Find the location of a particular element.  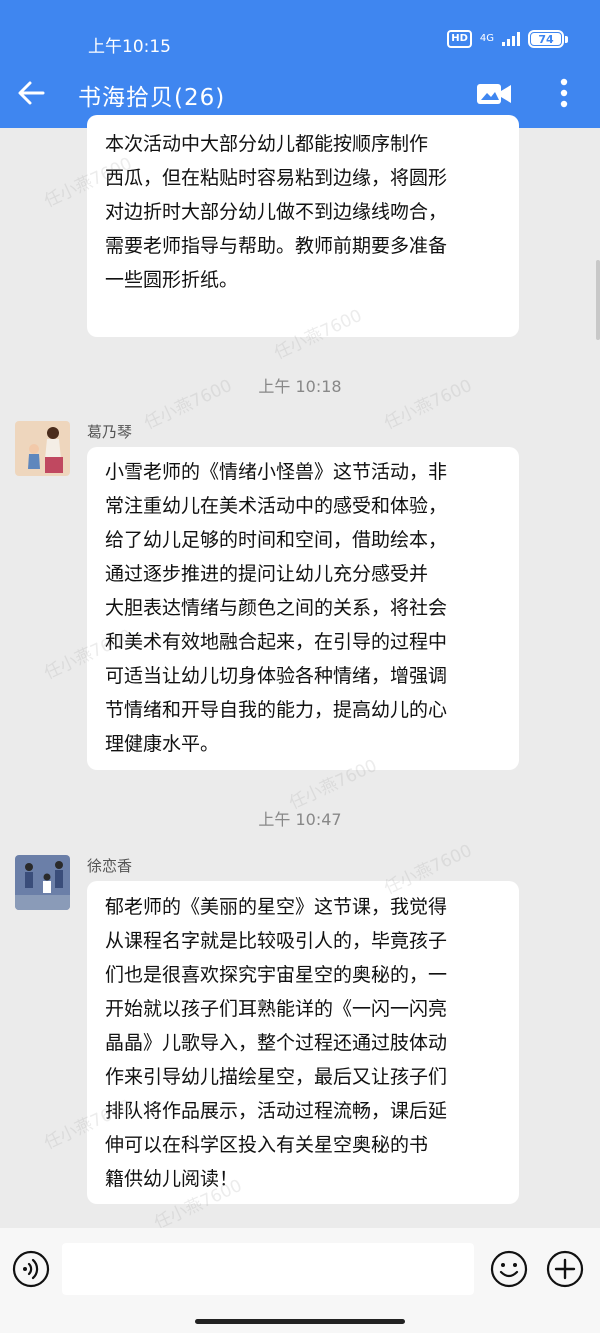

message-line: 郁老师的《美丽的星空》这节课，我觉得 is located at coordinates (276, 907).